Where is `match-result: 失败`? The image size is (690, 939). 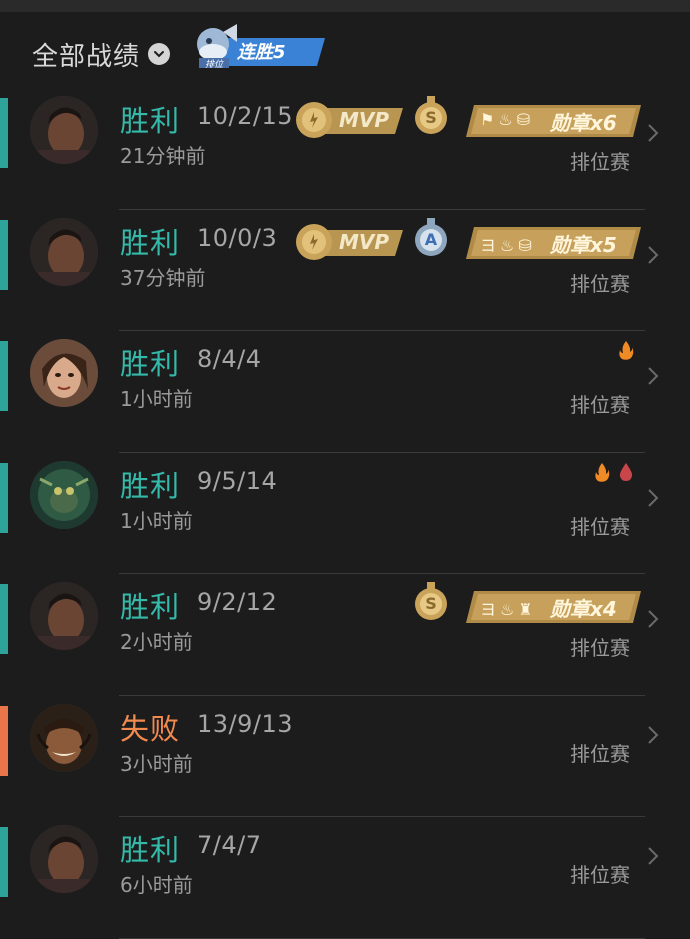 match-result: 失败 is located at coordinates (150, 728).